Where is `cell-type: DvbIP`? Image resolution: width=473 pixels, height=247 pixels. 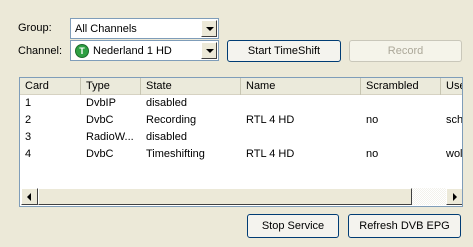 cell-type: DvbIP is located at coordinates (101, 103).